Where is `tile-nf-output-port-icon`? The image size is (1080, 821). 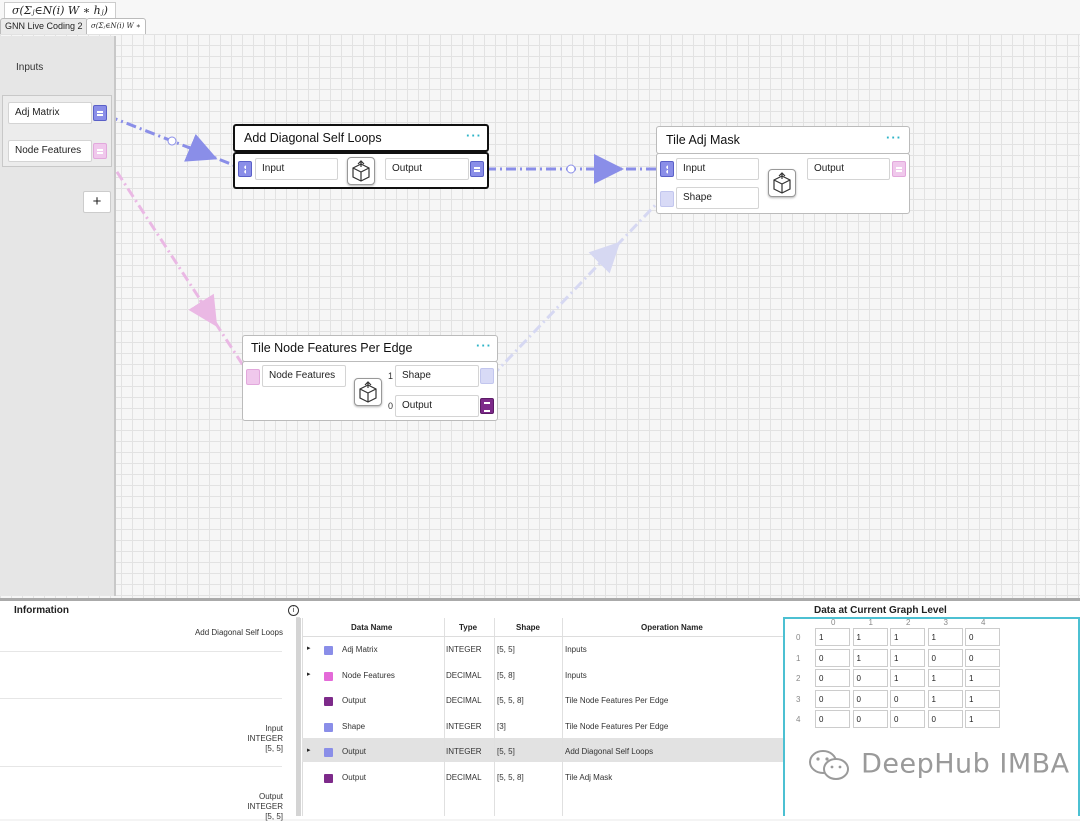
tile-nf-output-port-icon is located at coordinates (487, 406).